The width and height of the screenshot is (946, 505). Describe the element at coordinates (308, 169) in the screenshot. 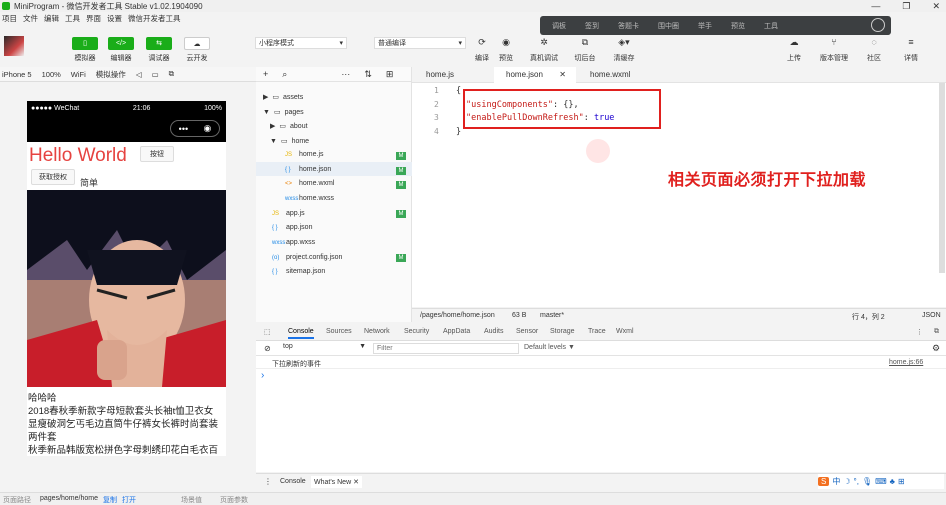

I see `tree-file-home-json: { } home.json` at that location.